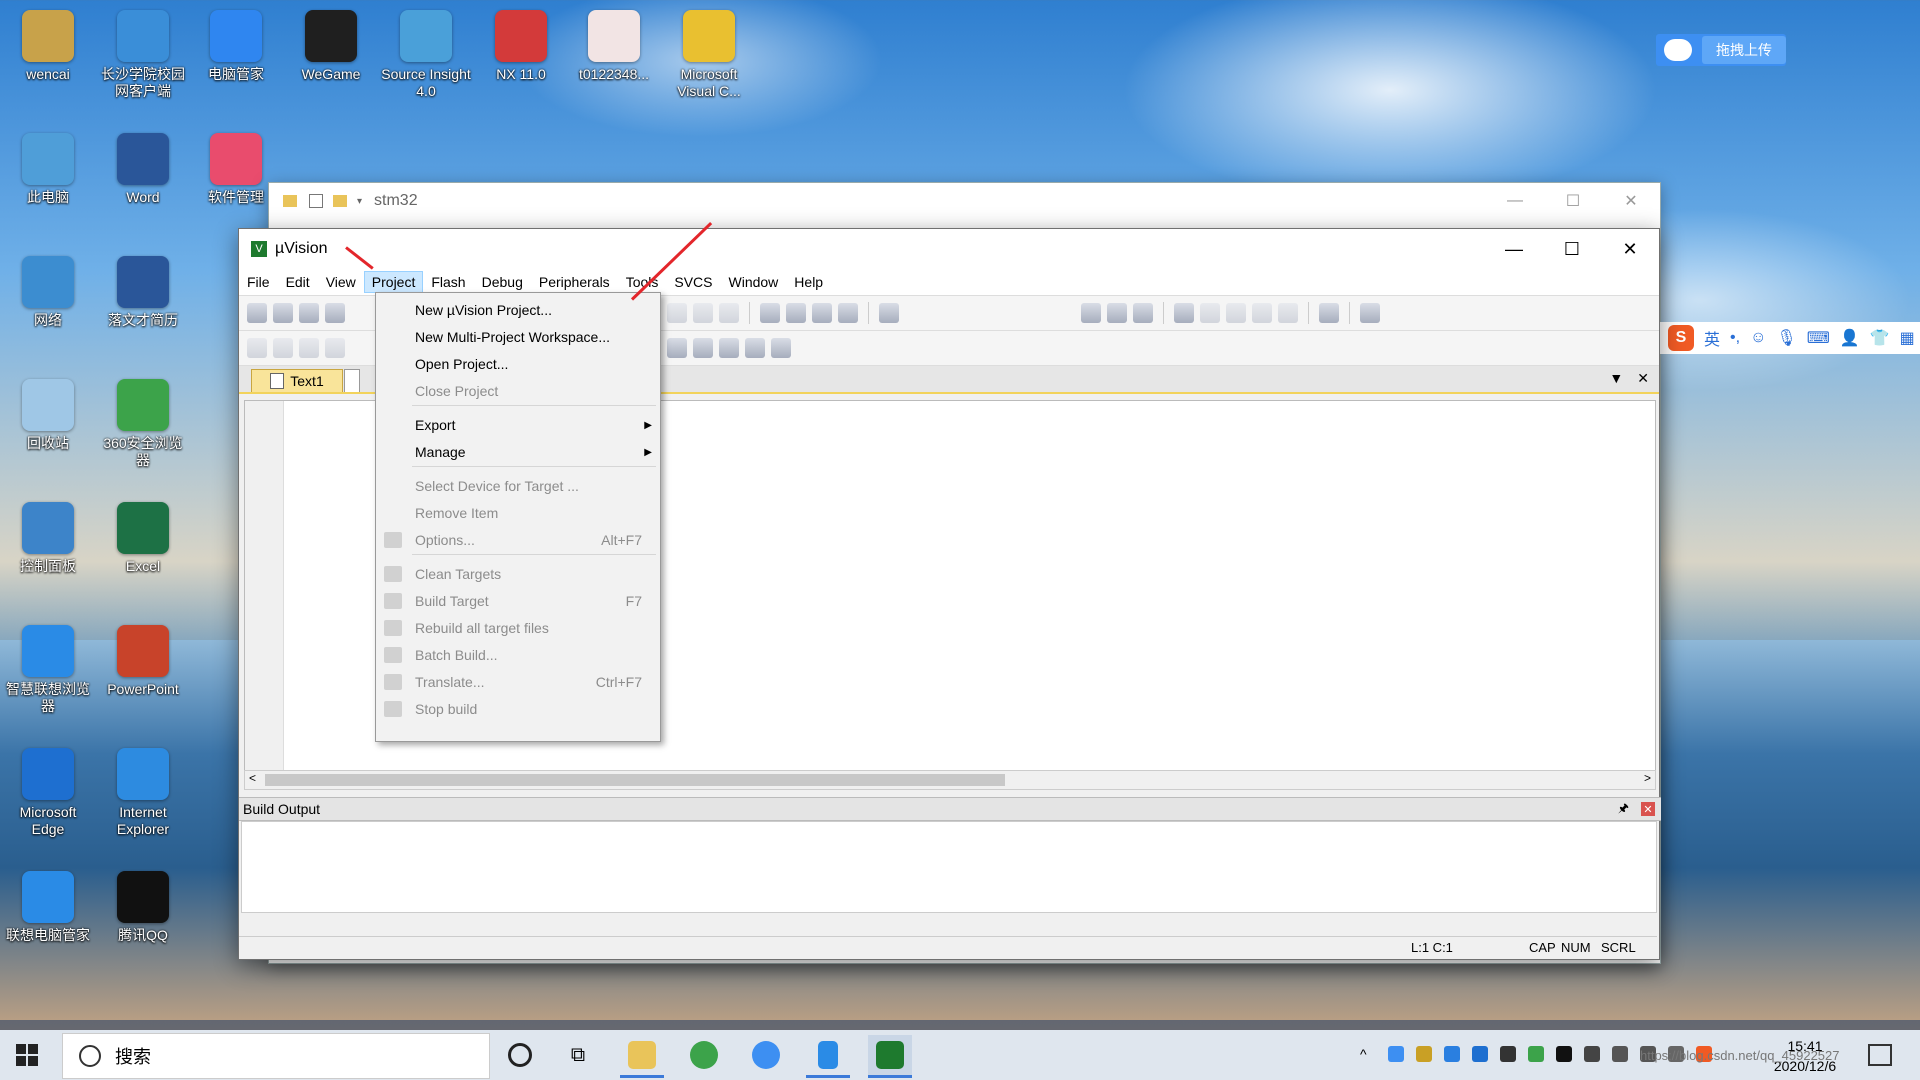  What do you see at coordinates (1262, 313) in the screenshot?
I see `breakpoint-kill-icon` at bounding box center [1262, 313].